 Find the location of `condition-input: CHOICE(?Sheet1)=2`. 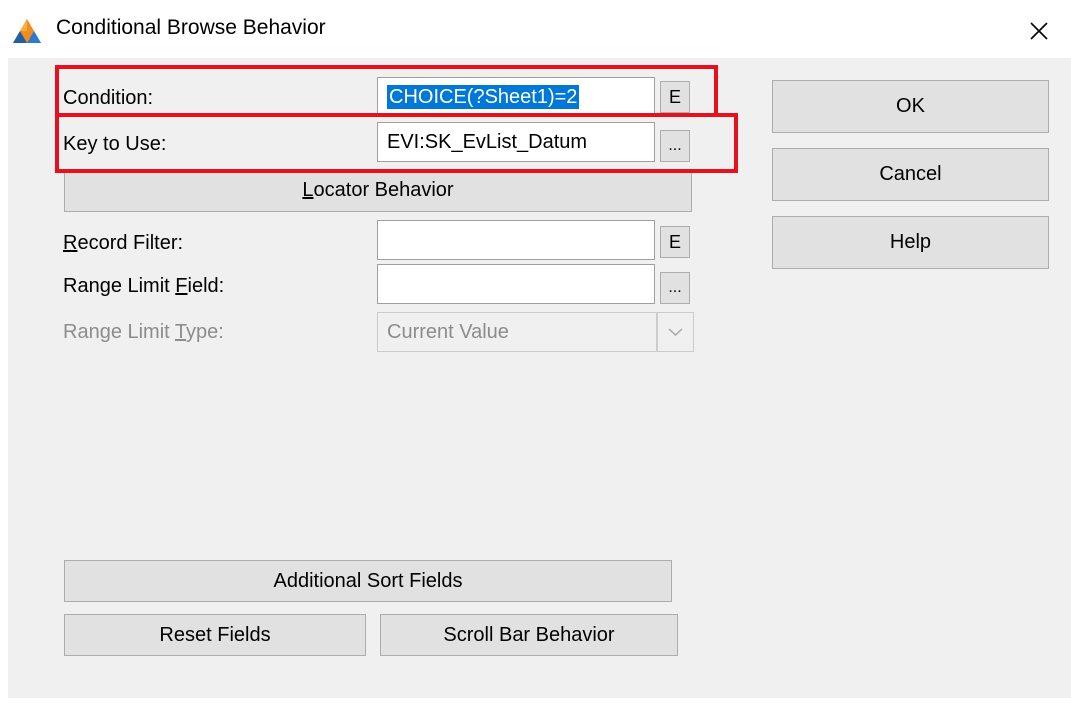

condition-input: CHOICE(?Sheet1)=2 is located at coordinates (516, 97).